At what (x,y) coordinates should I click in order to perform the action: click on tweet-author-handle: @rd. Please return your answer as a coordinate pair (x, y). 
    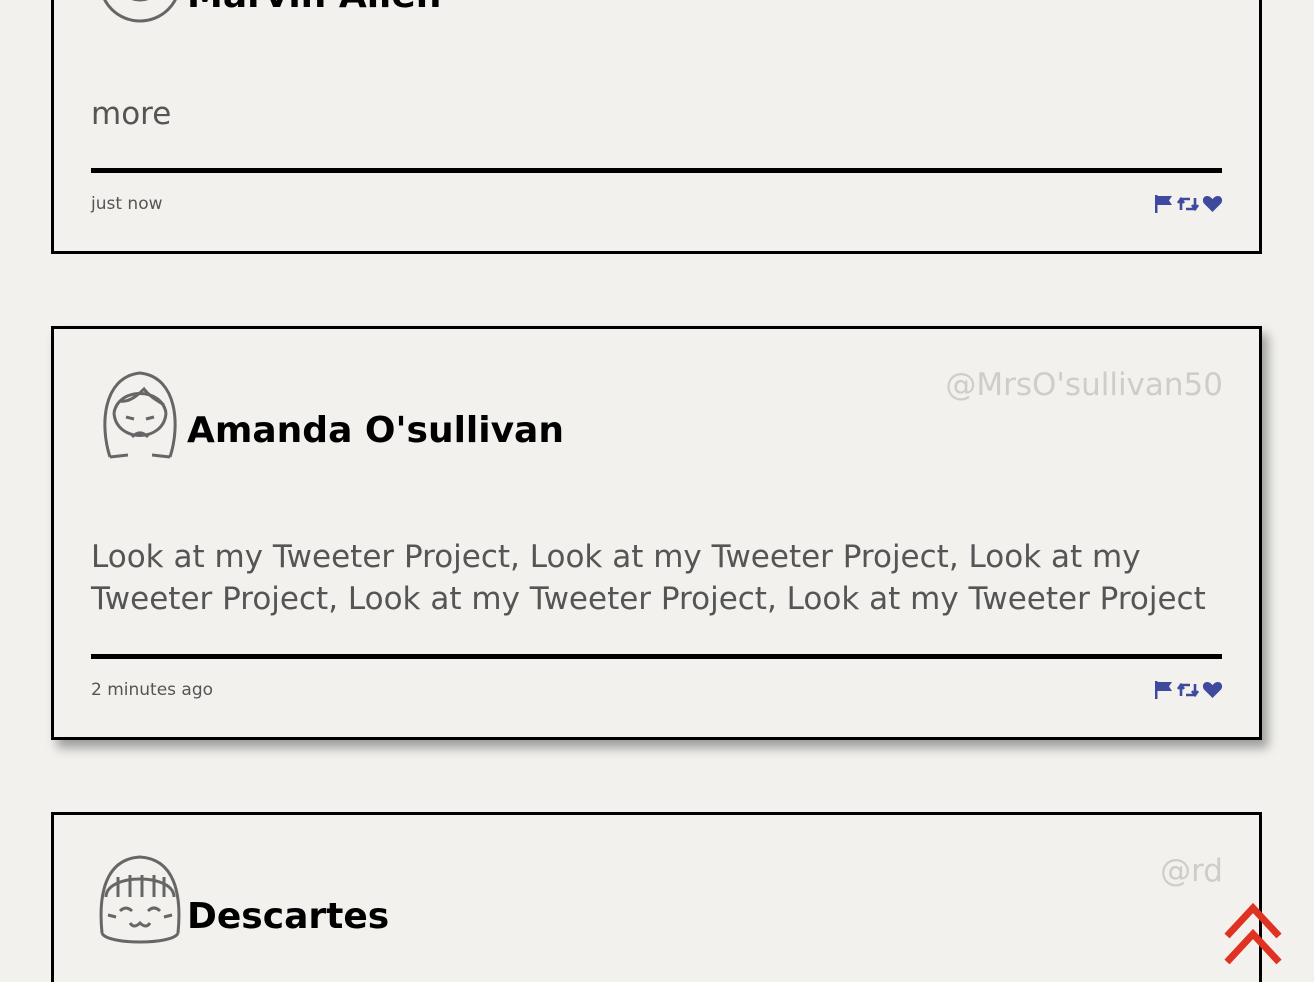
    Looking at the image, I should click on (1191, 871).